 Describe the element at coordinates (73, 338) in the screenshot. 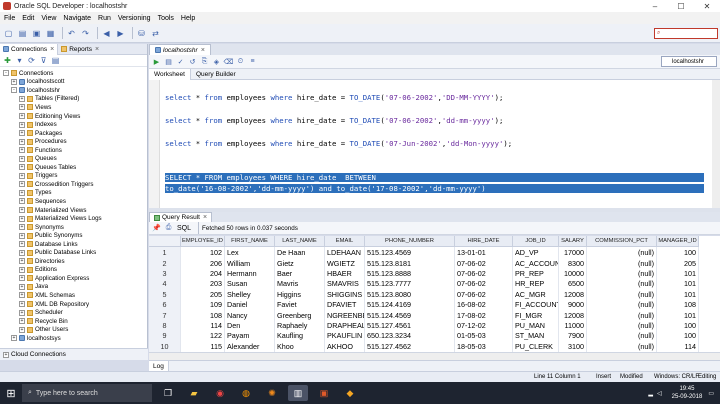

I see `tree-node: + localhostsys` at that location.